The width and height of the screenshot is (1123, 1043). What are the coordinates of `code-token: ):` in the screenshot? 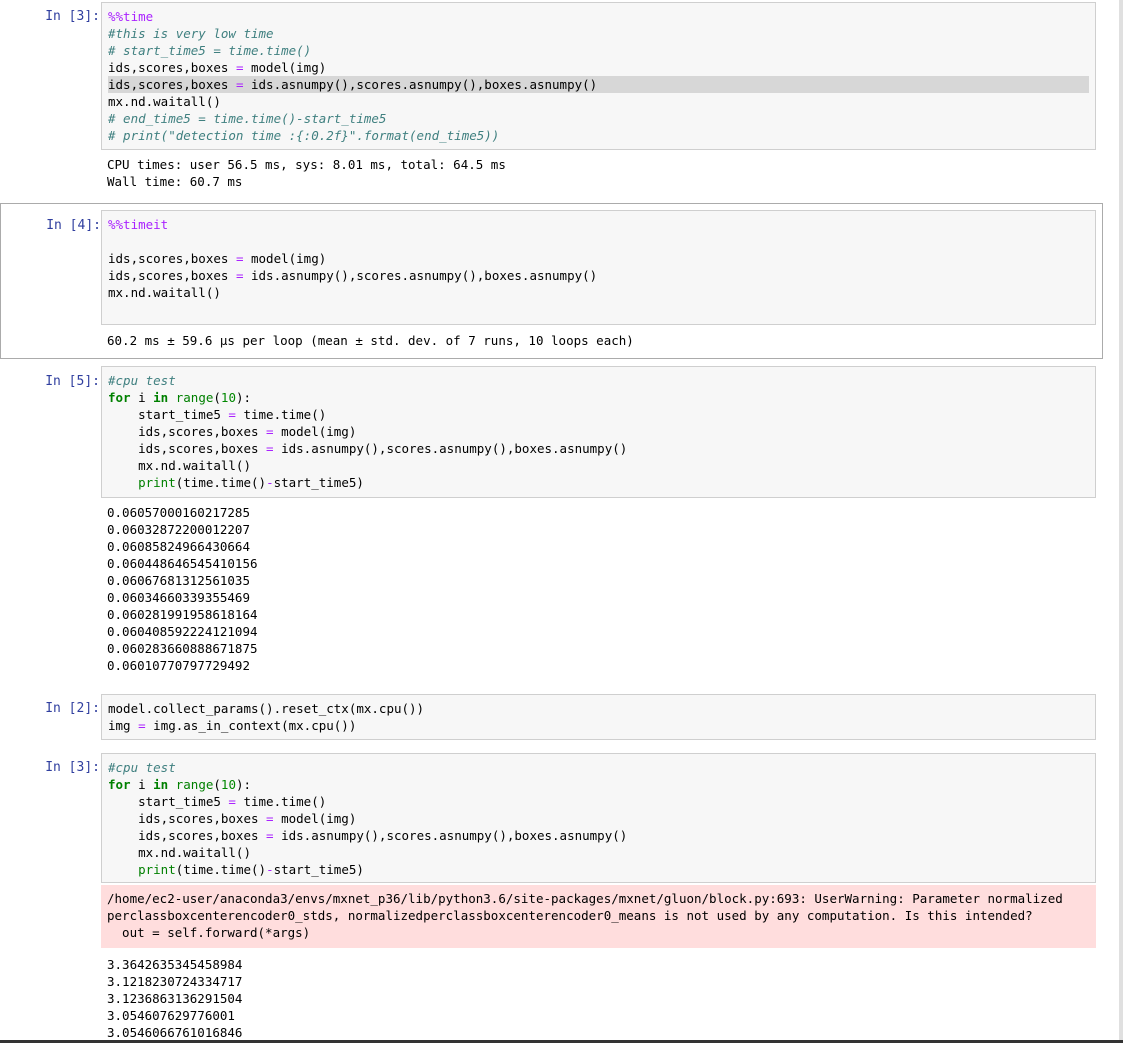 It's located at (243, 397).